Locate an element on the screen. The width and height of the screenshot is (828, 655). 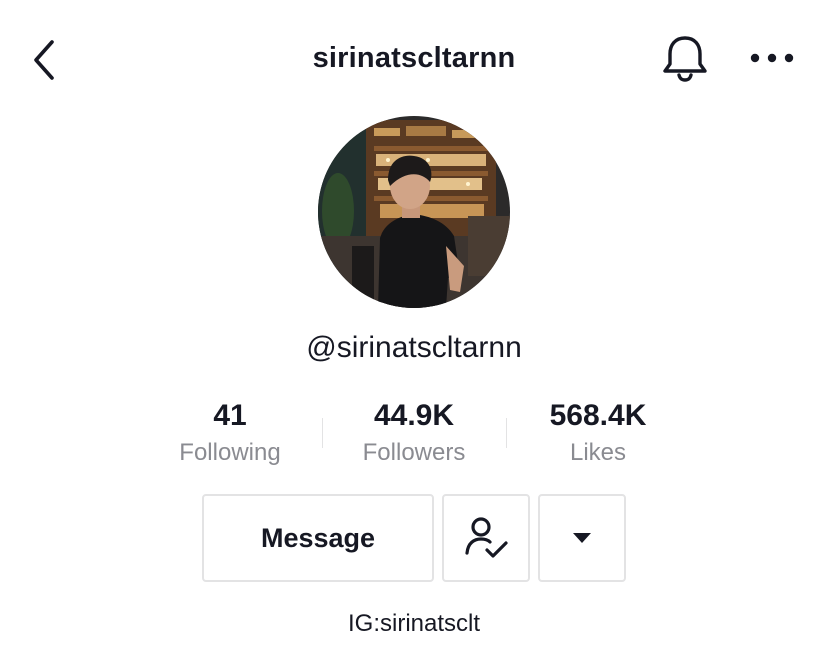
profile-photo is located at coordinates (414, 212).